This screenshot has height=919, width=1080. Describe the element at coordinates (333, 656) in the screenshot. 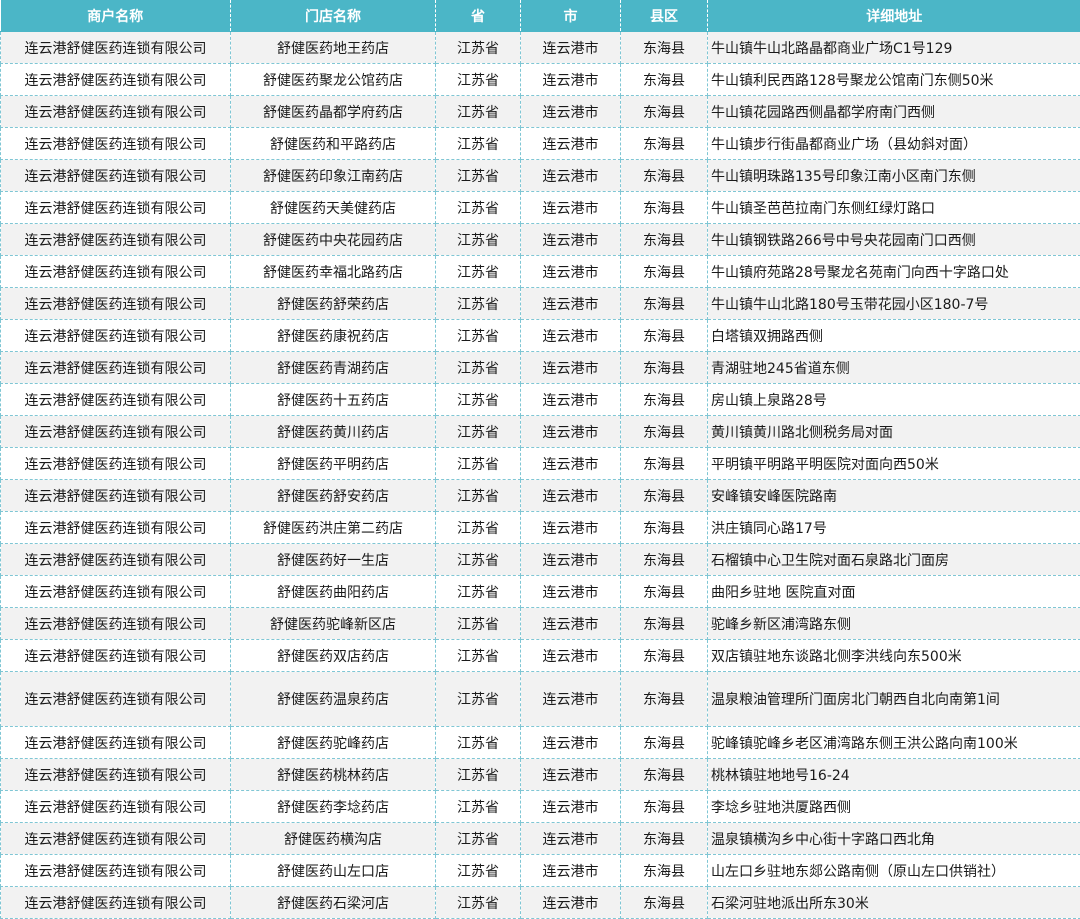

I see `store-name-cell: 舒健医药双店药店` at that location.